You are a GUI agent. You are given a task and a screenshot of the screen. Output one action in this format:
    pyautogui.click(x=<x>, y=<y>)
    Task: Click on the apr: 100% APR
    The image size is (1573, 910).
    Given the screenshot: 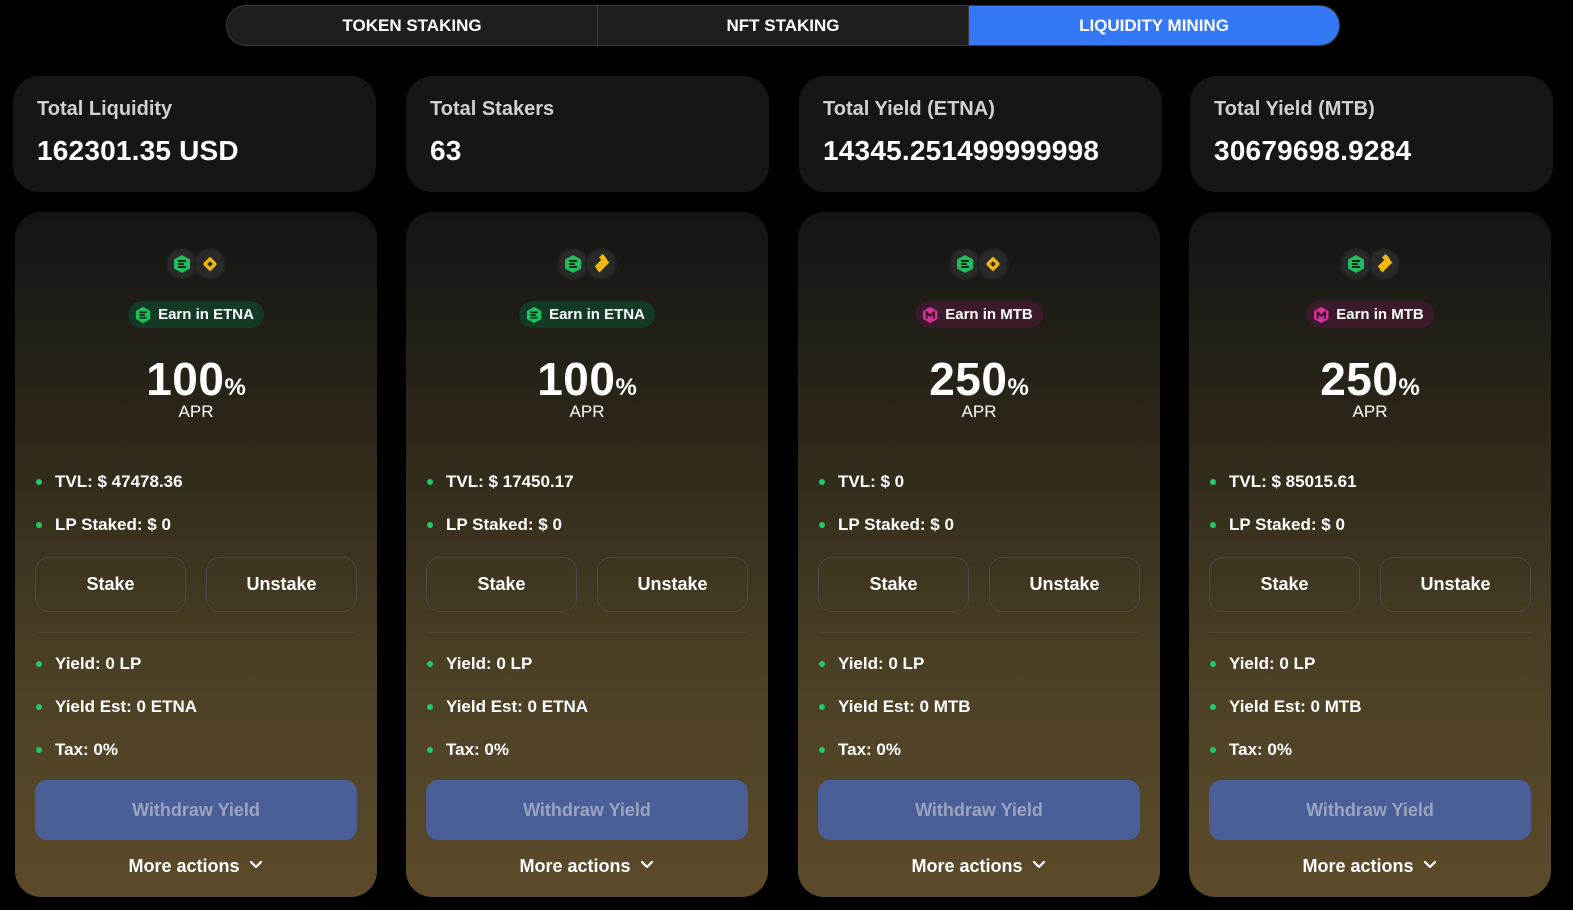 What is the action you would take?
    pyautogui.click(x=196, y=387)
    